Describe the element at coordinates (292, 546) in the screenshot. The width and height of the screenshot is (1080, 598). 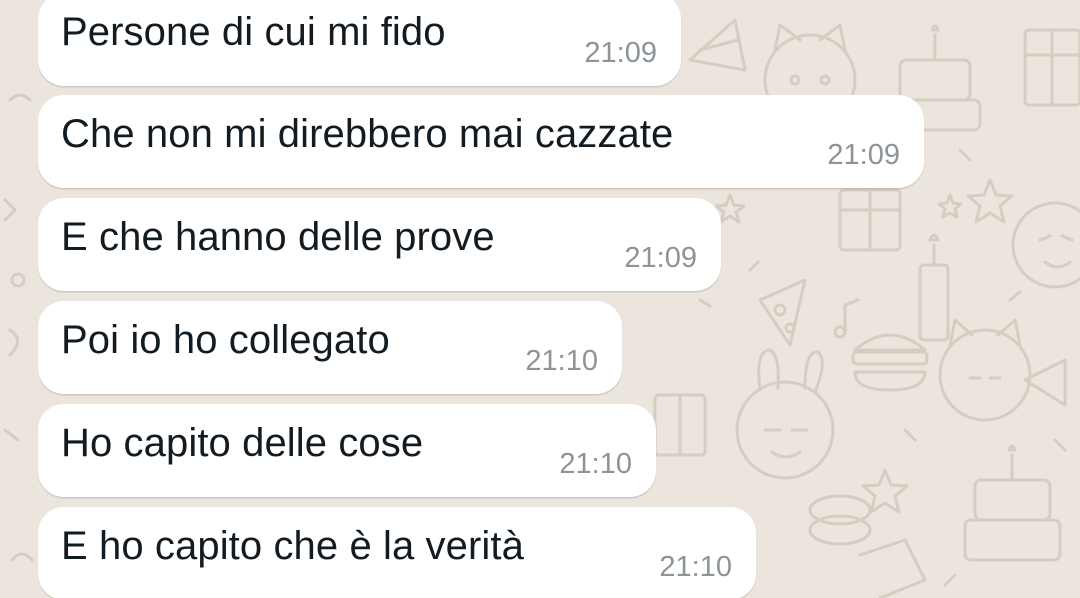
I see `message-text: E ho capito che è la verità` at that location.